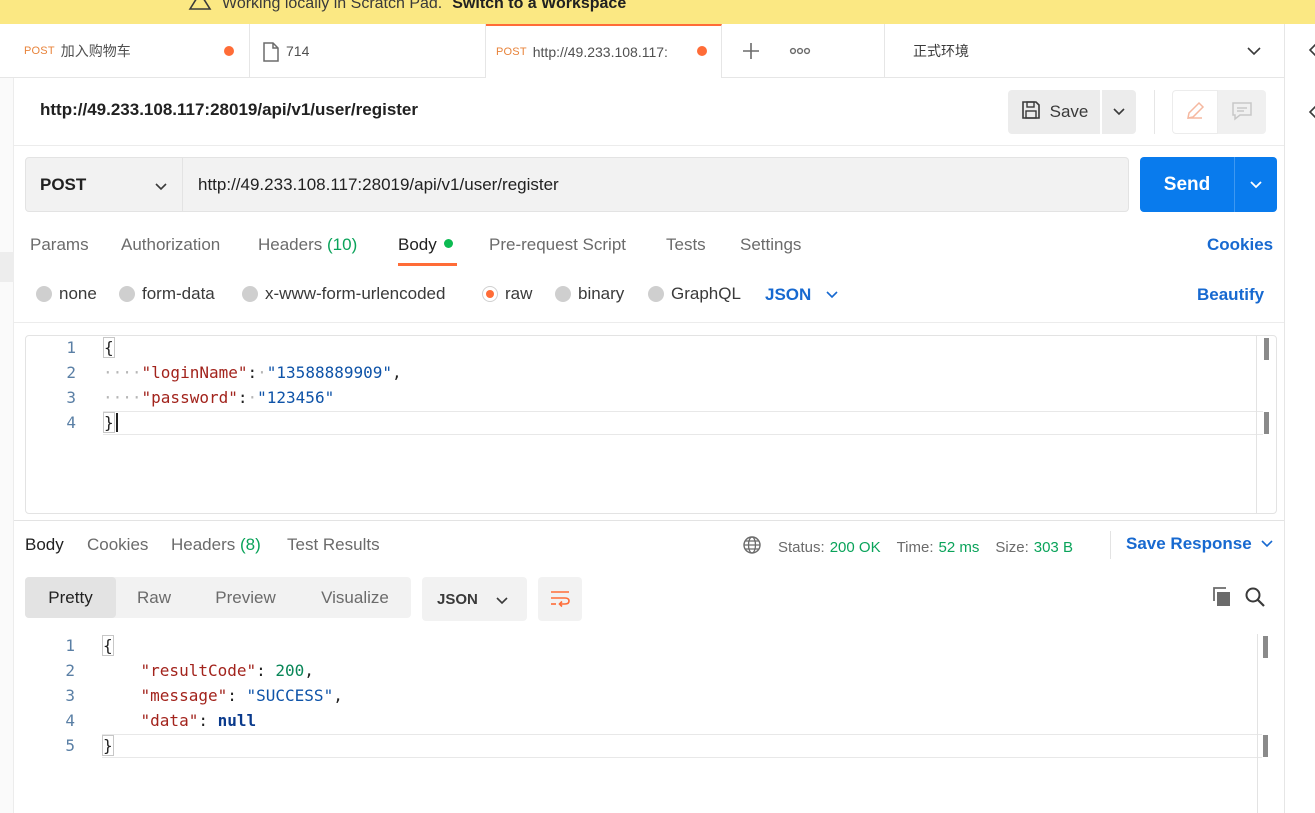 Image resolution: width=1315 pixels, height=813 pixels. Describe the element at coordinates (1240, 245) in the screenshot. I see `cookies-link: Cookies` at that location.